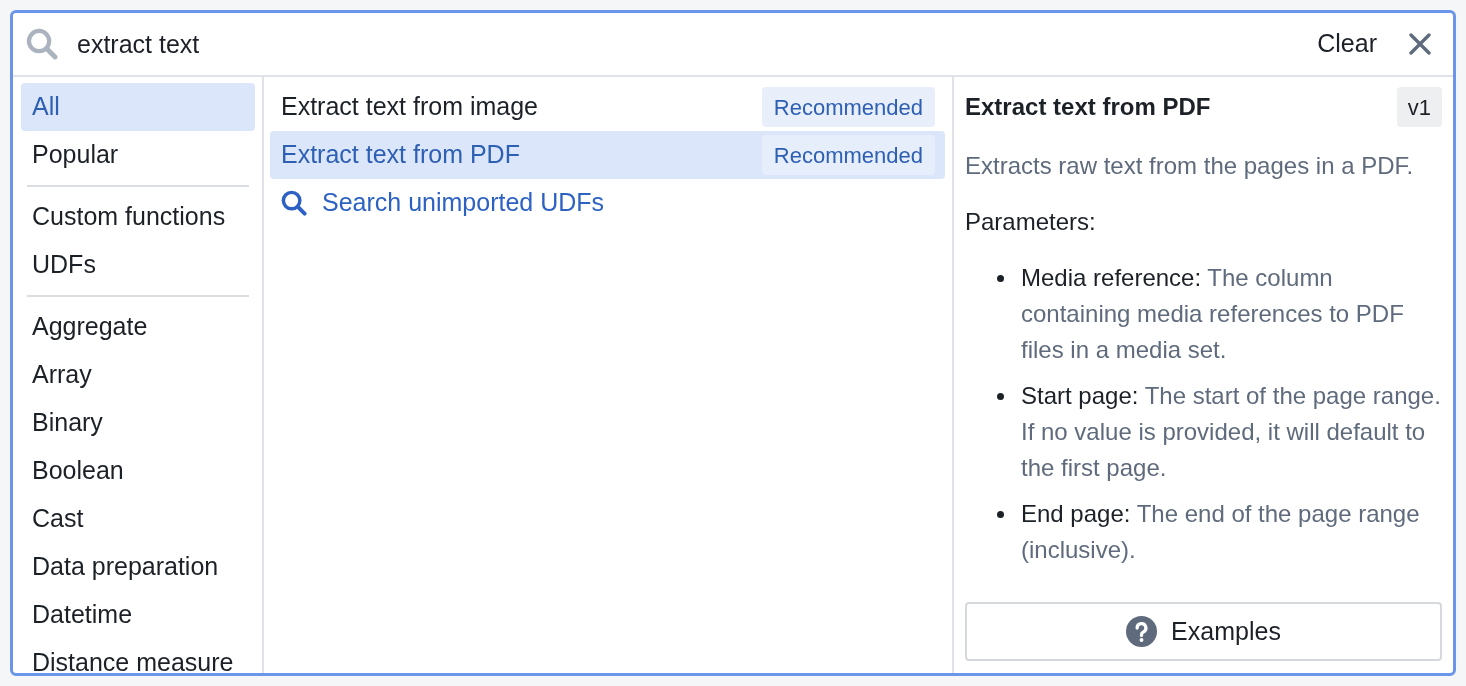 The height and width of the screenshot is (686, 1466). What do you see at coordinates (607, 155) in the screenshot?
I see `result-item: Extract text from PDF Recommended` at bounding box center [607, 155].